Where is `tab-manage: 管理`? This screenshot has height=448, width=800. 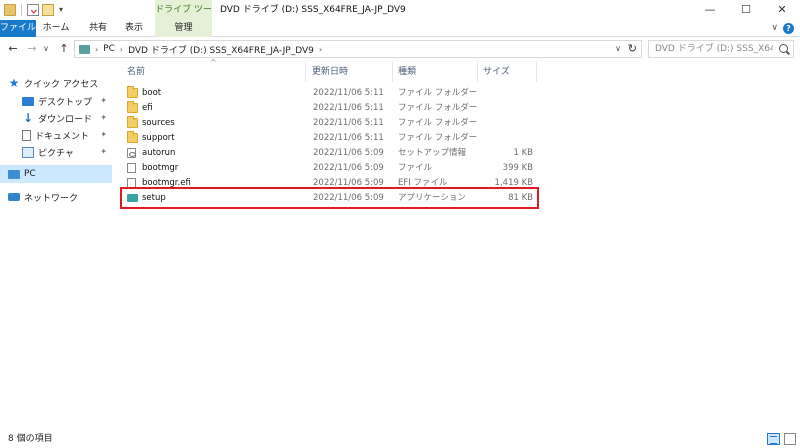
tab-manage: 管理 is located at coordinates (183, 28).